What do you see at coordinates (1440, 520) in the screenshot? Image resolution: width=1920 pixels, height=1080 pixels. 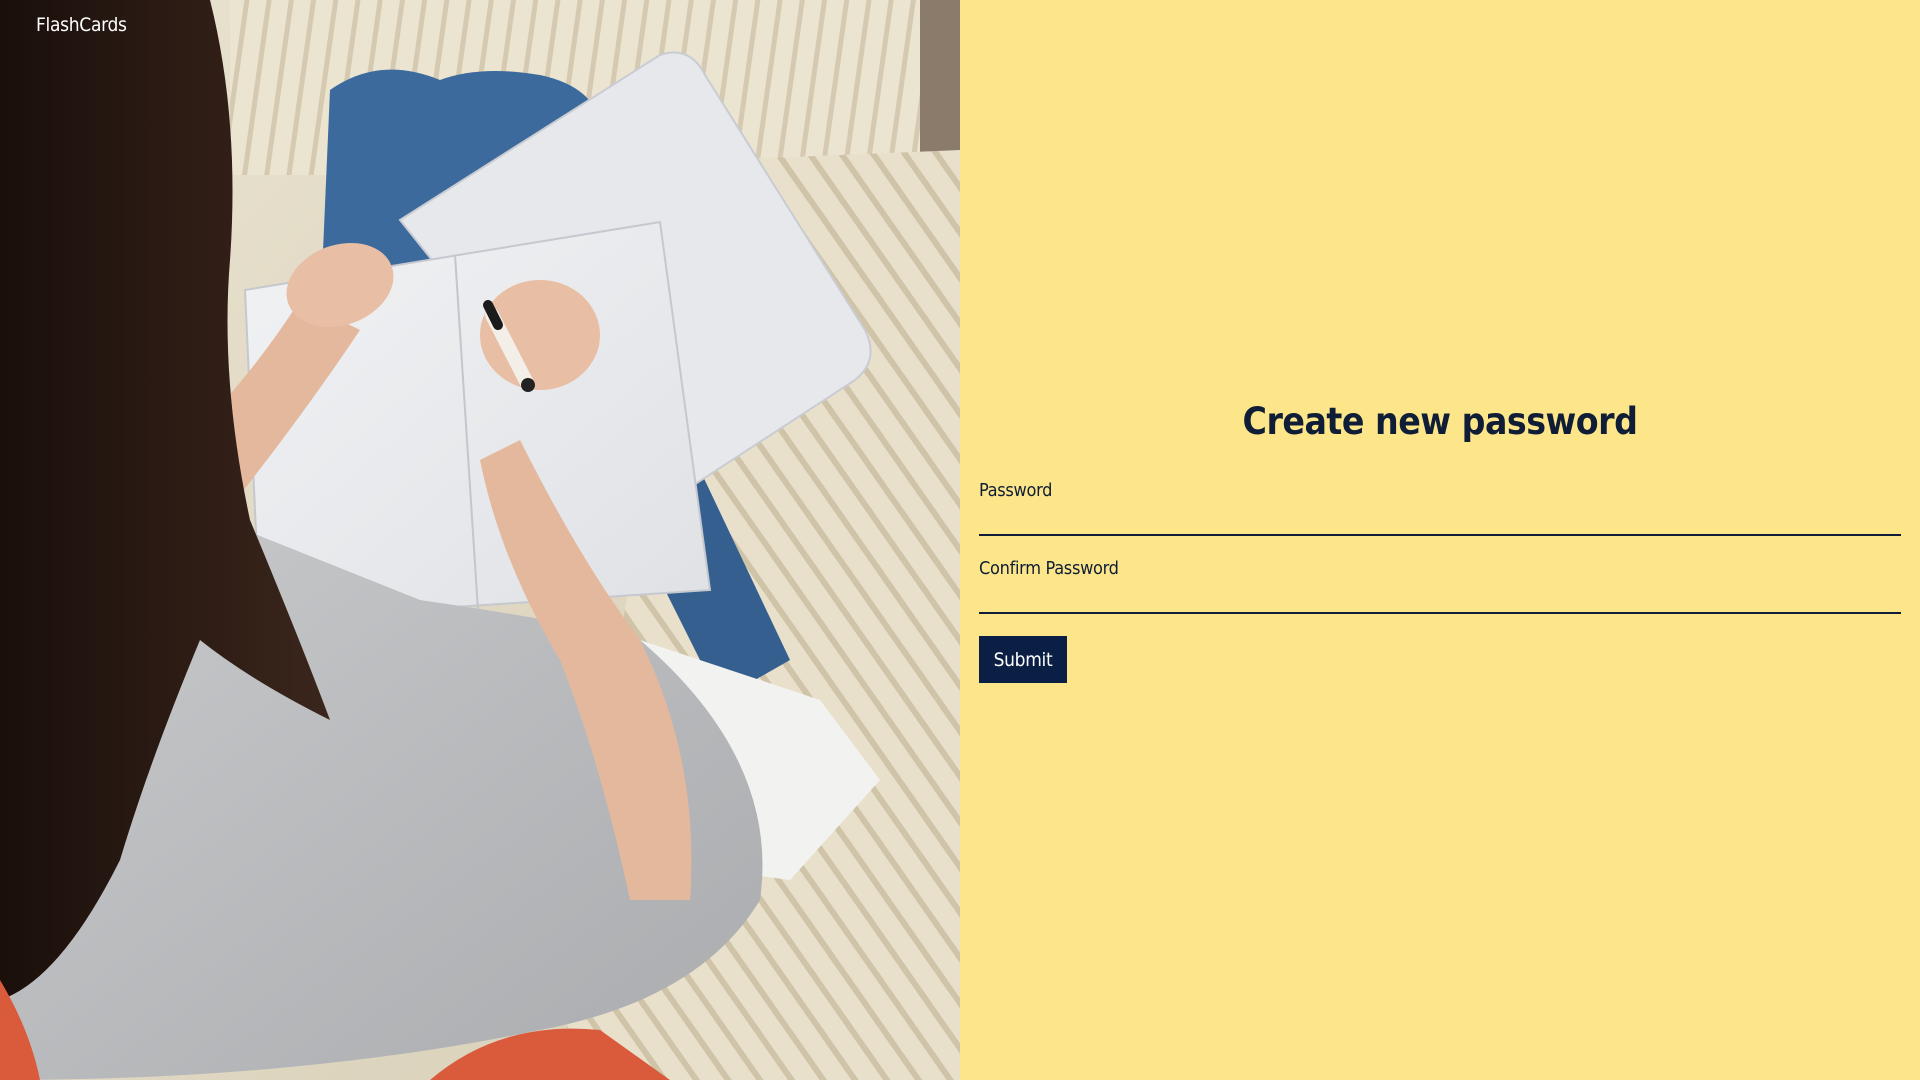 I see `password-input` at bounding box center [1440, 520].